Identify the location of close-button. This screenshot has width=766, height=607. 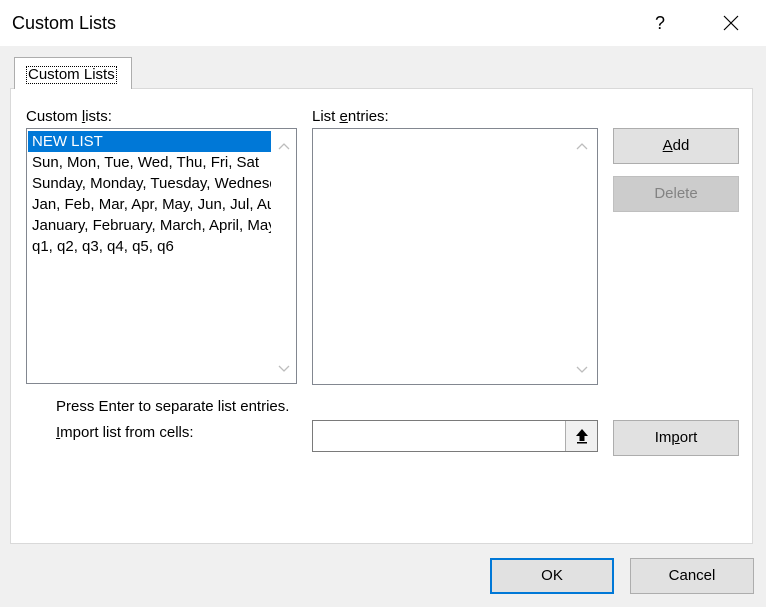
(731, 23).